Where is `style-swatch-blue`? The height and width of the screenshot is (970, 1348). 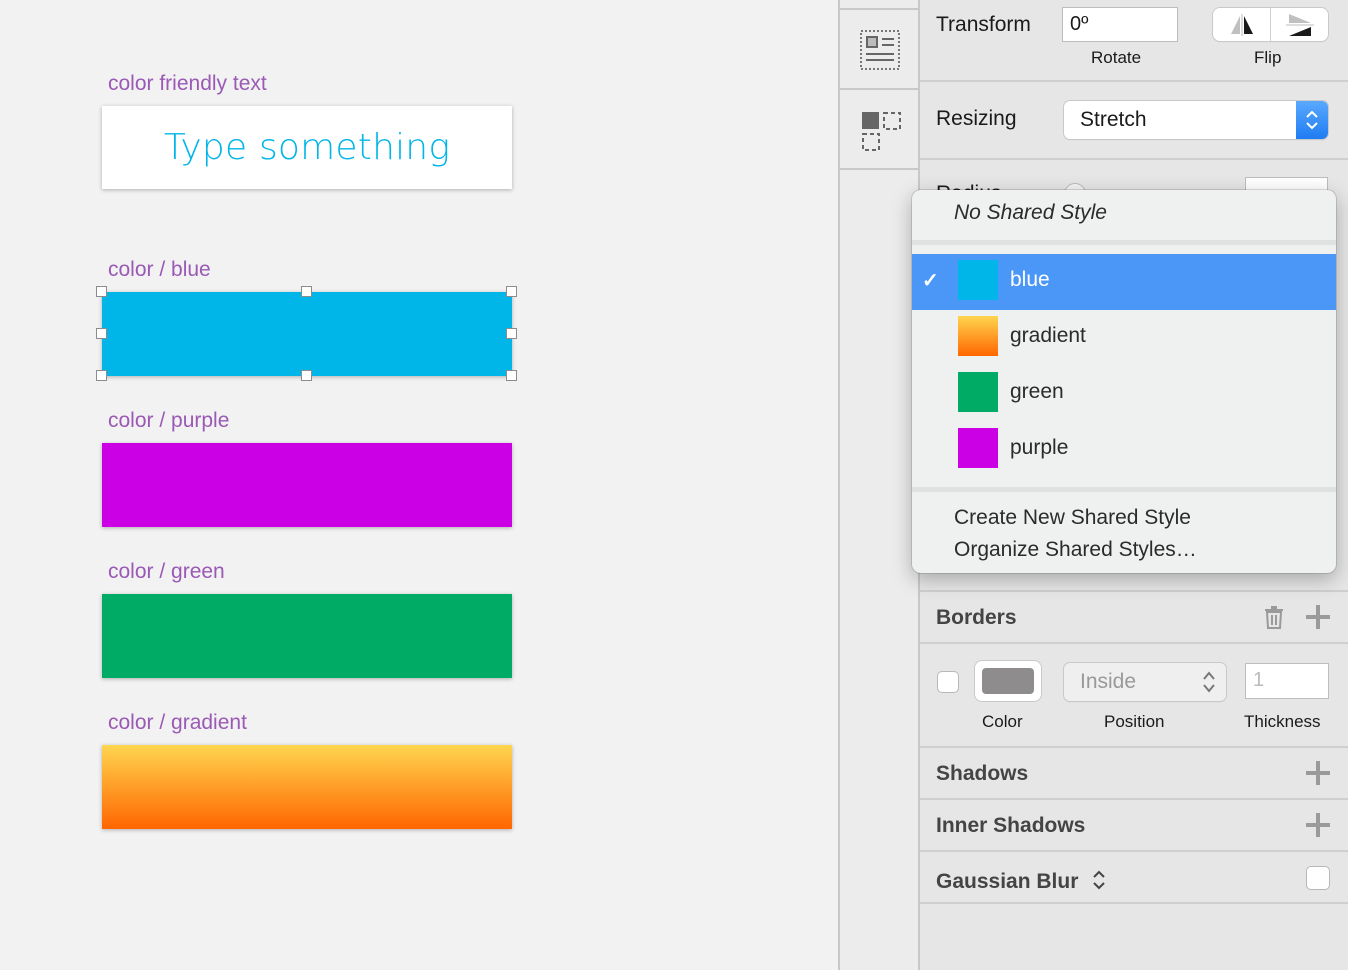 style-swatch-blue is located at coordinates (978, 280).